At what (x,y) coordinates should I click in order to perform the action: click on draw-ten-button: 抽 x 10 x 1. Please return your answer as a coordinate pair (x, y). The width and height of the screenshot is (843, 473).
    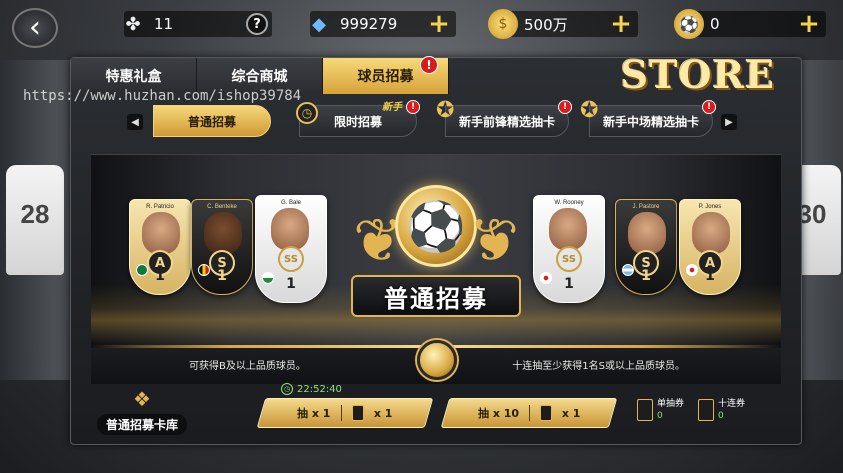
    Looking at the image, I should click on (529, 413).